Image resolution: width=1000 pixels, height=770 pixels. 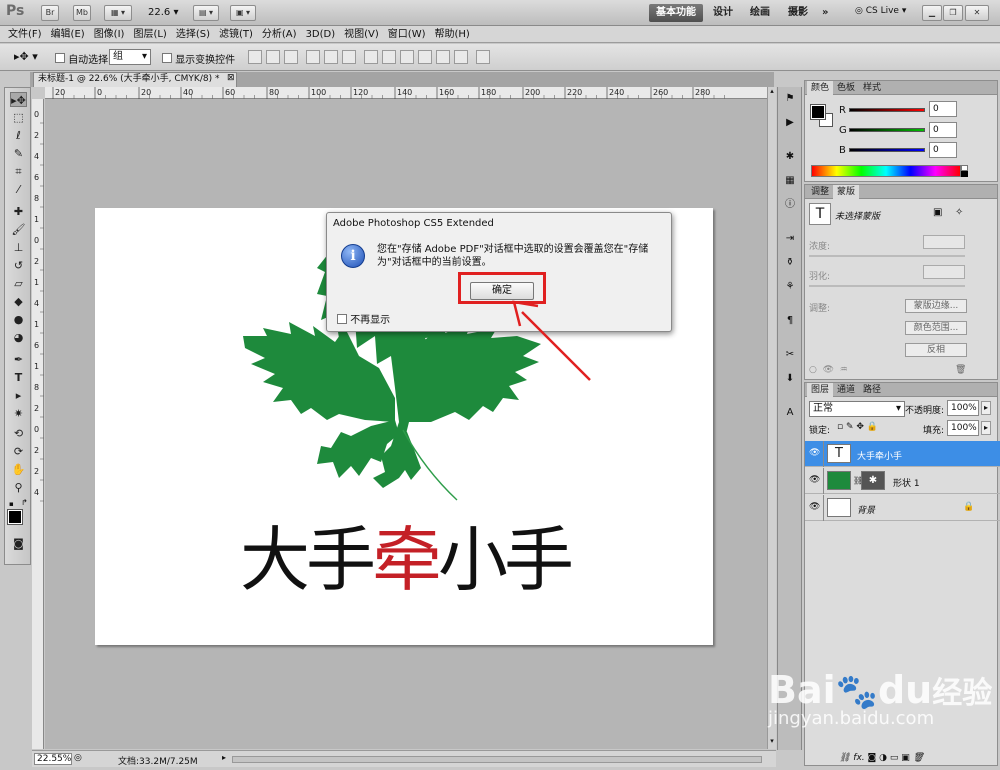 I want to click on distribute-vcenter-icon, so click(x=389, y=57).